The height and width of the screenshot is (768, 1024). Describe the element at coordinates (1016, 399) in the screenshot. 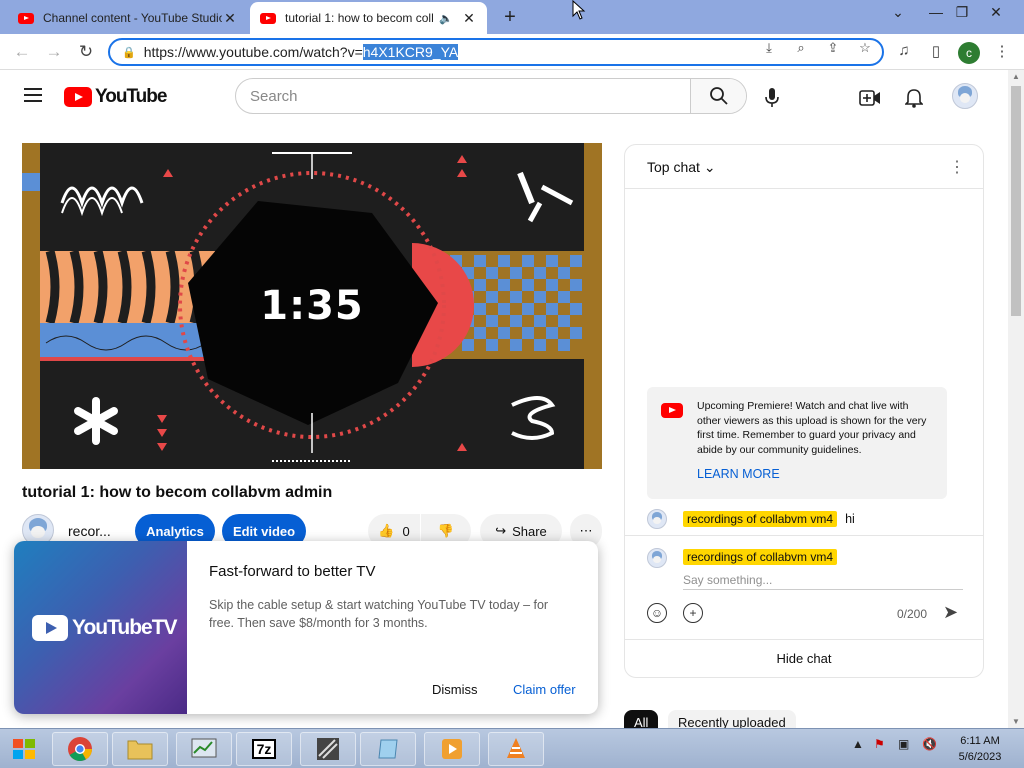

I see `page-scrollbar: ▲ ▼` at that location.